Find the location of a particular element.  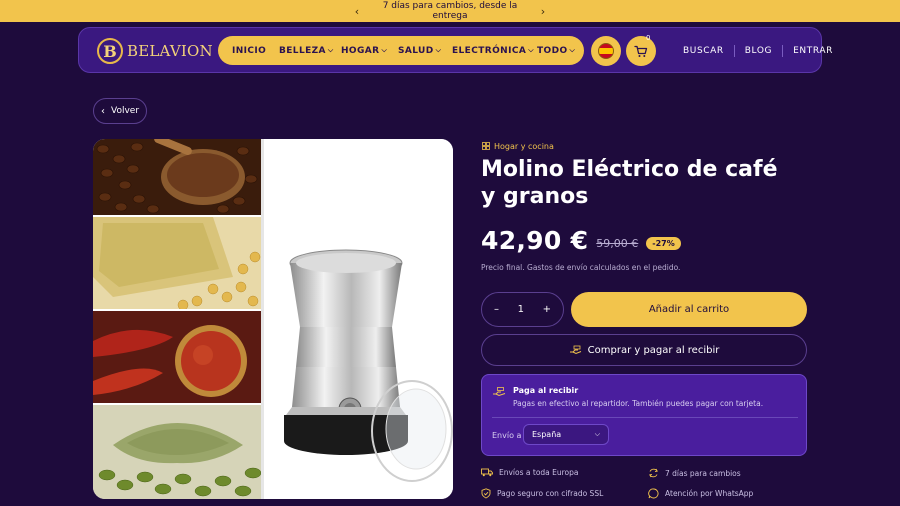

feature-label: 7 días para cambios is located at coordinates (703, 473).